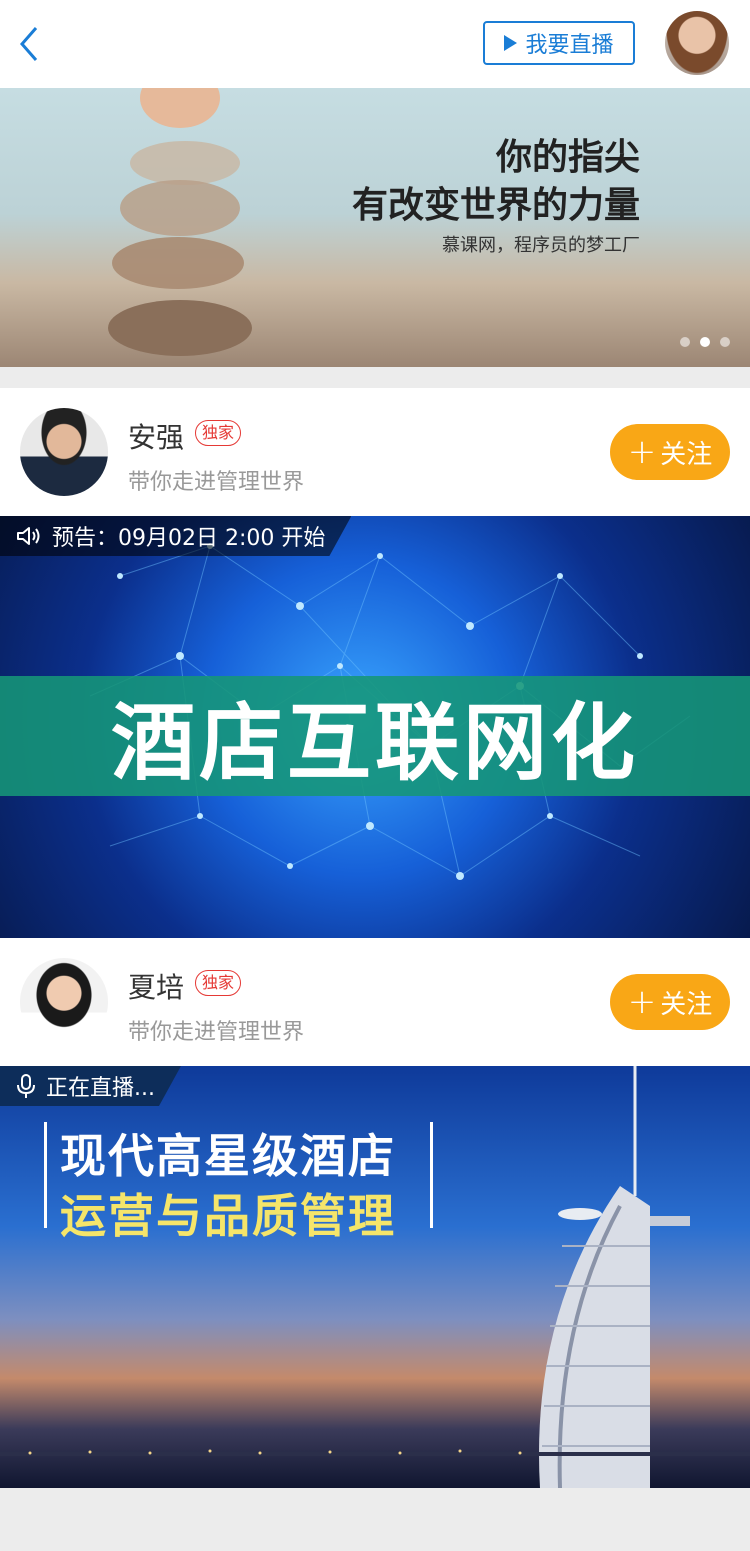 This screenshot has height=1551, width=750. What do you see at coordinates (375, 1452) in the screenshot?
I see `city-lights-image` at bounding box center [375, 1452].